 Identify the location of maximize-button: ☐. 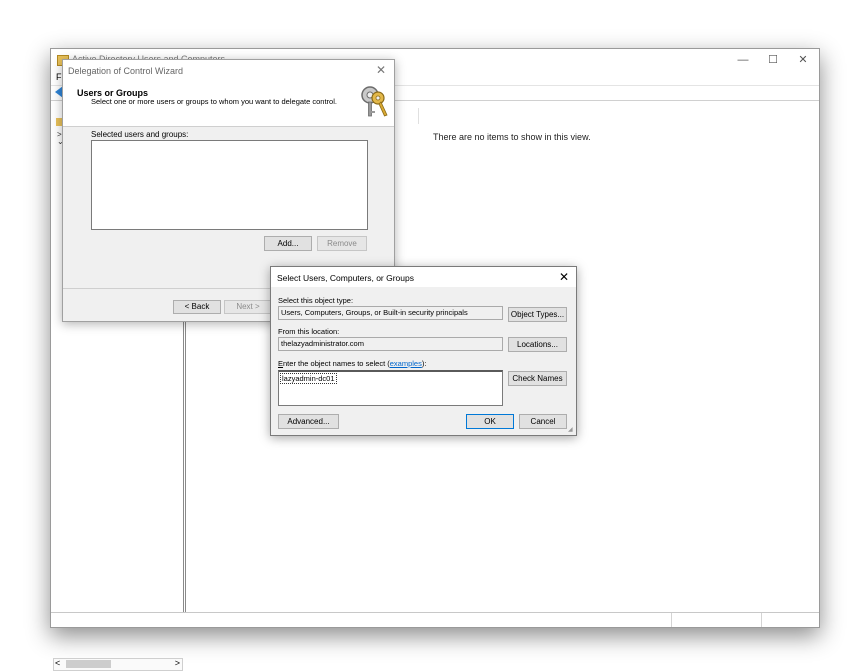
(773, 60).